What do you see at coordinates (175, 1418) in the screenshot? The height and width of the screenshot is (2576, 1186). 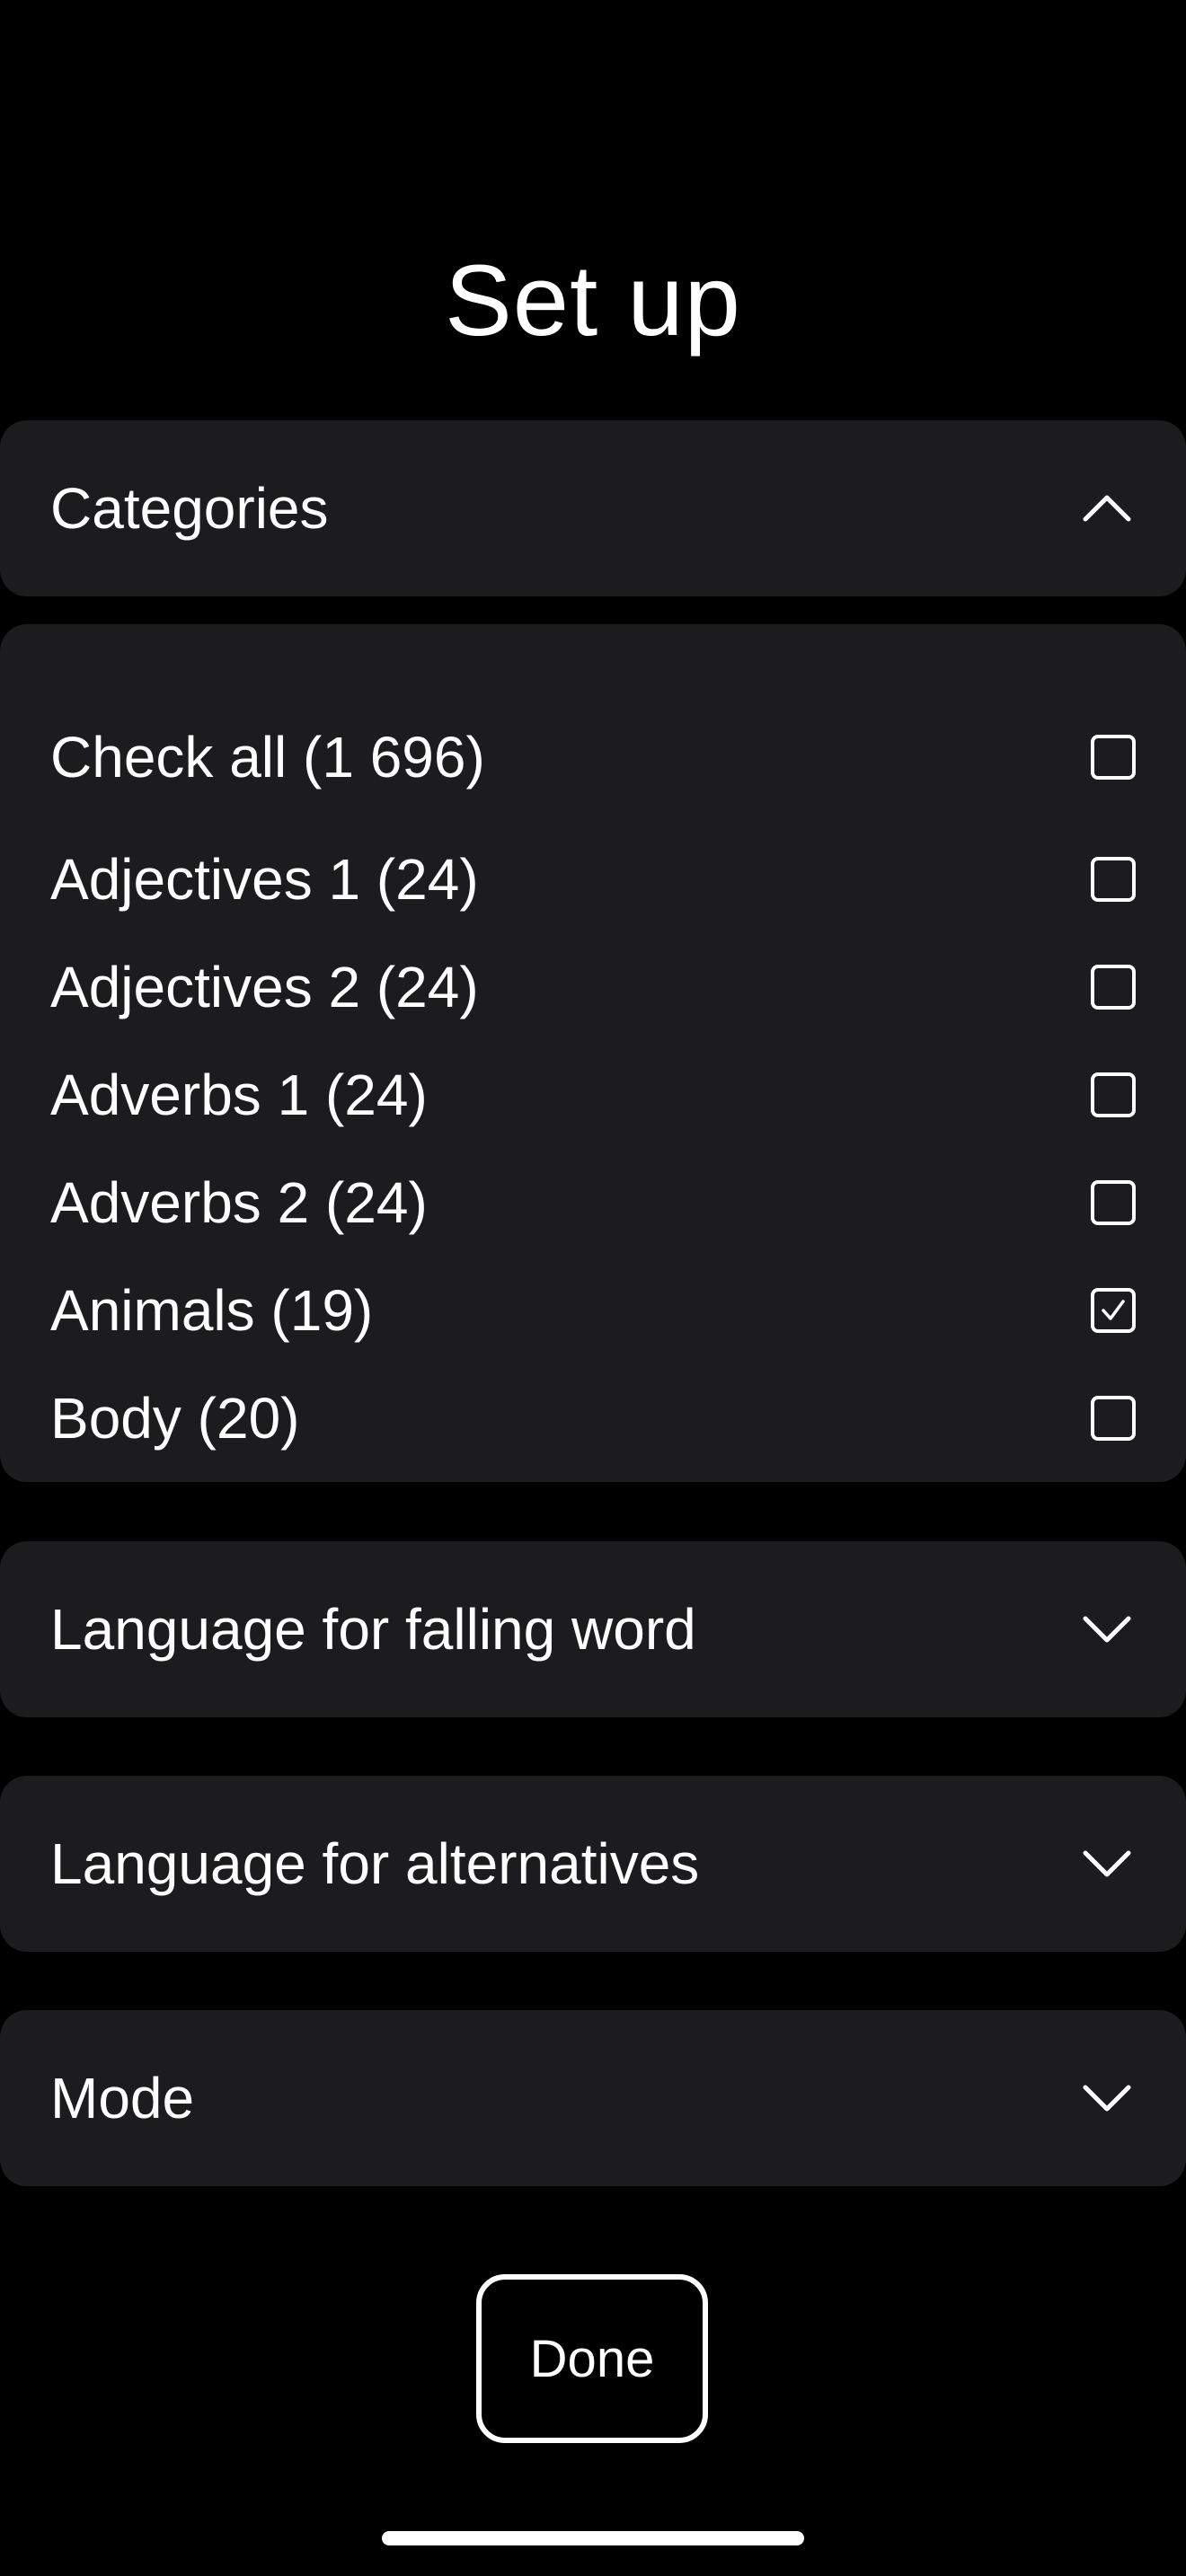 I see `category-label: Body (20)` at bounding box center [175, 1418].